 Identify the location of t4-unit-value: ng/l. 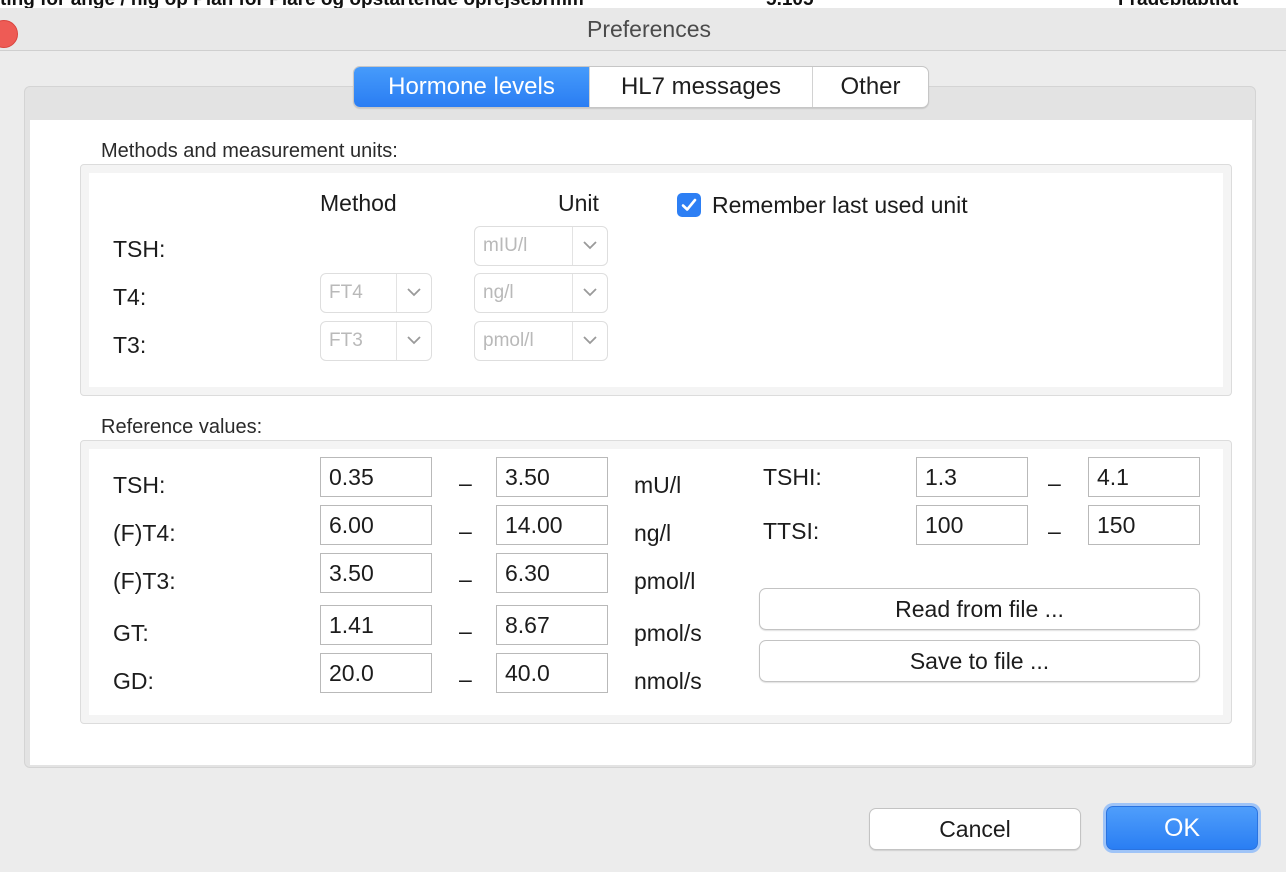
(498, 292).